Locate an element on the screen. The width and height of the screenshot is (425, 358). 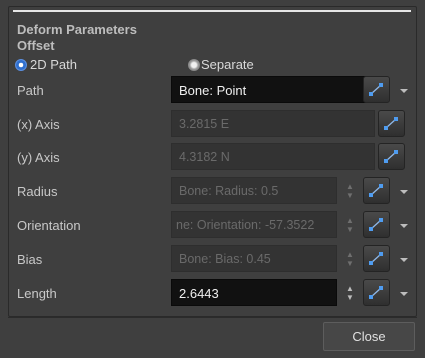
radius-label: Radius is located at coordinates (37, 191).